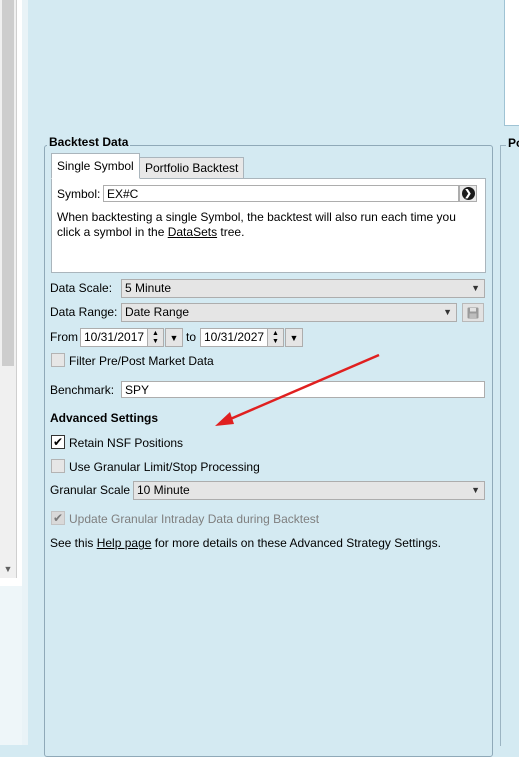 This screenshot has height=757, width=519. What do you see at coordinates (297, 389) in the screenshot?
I see `annotation-arrow-icon` at bounding box center [297, 389].